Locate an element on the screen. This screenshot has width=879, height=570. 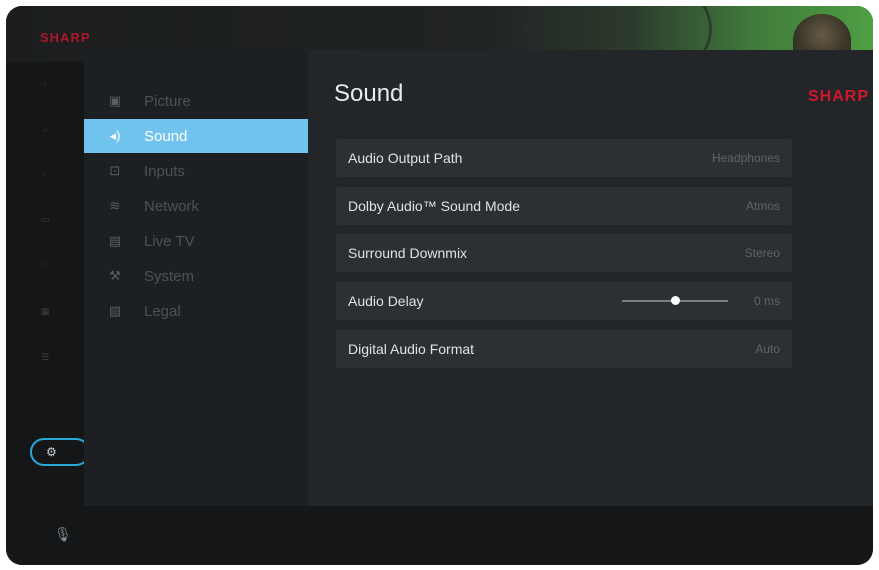
microphone-icon: 🎙︎ is located at coordinates (63, 534).